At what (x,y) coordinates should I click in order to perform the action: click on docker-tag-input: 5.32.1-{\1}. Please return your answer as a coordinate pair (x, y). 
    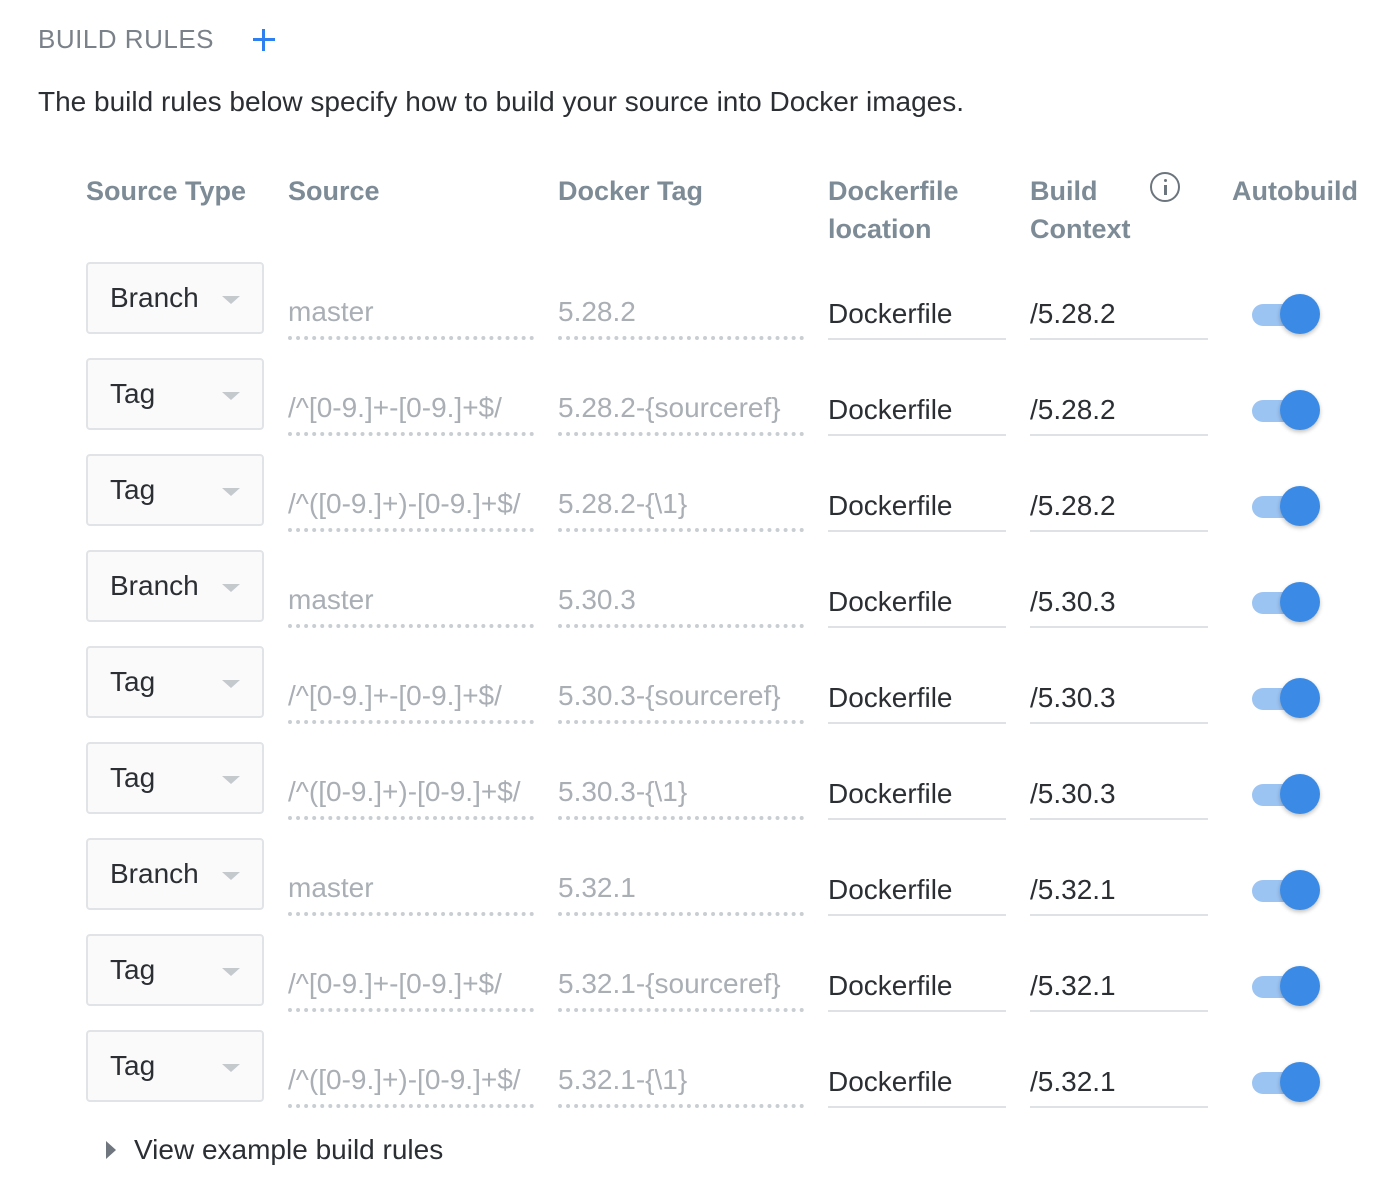
    Looking at the image, I should click on (681, 1083).